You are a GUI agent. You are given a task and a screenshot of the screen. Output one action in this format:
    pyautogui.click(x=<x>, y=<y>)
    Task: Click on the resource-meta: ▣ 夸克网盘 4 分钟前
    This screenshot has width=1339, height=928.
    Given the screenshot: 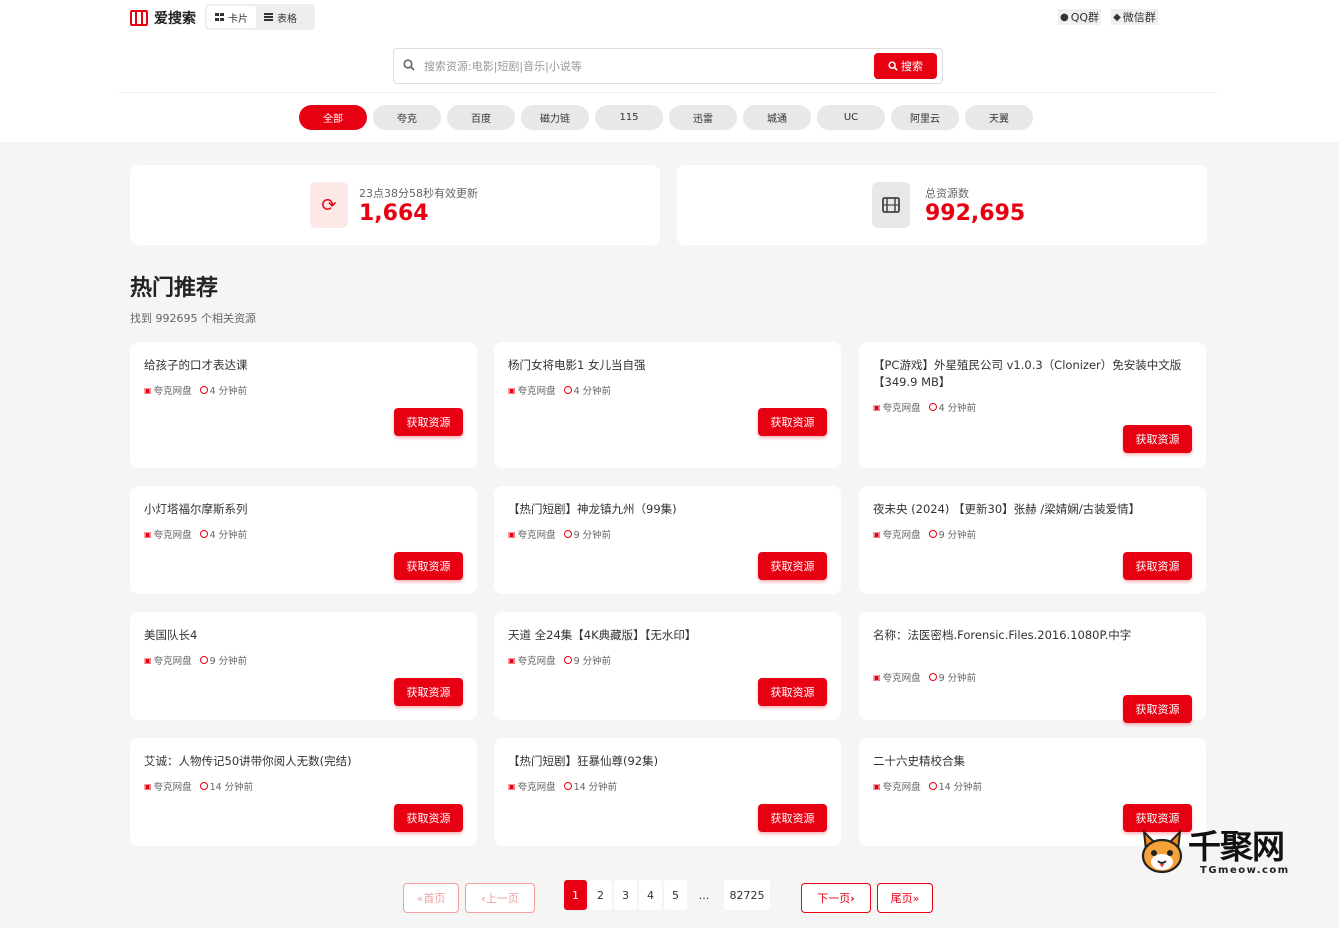 What is the action you would take?
    pyautogui.click(x=924, y=407)
    